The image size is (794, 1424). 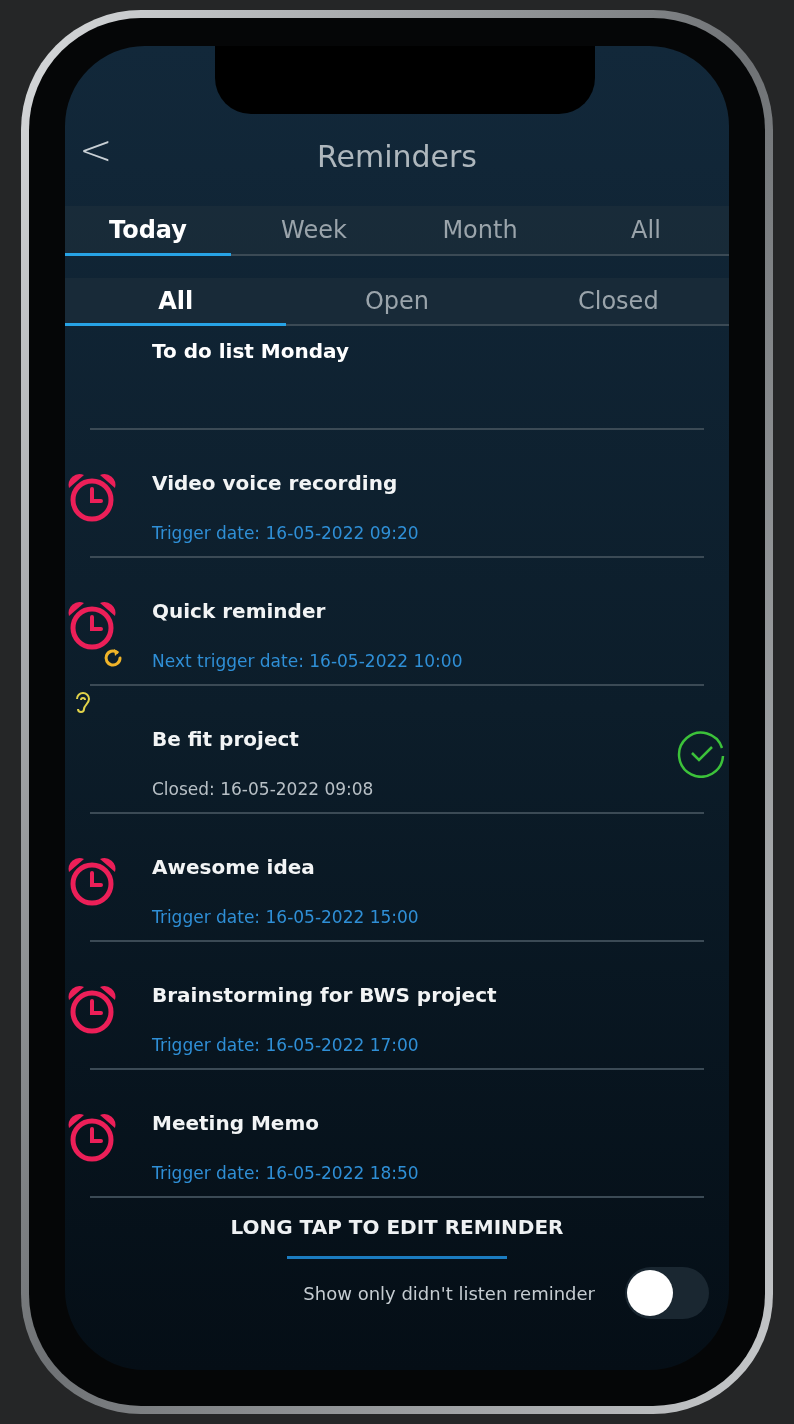 I want to click on period-tab: Week, so click(x=314, y=231).